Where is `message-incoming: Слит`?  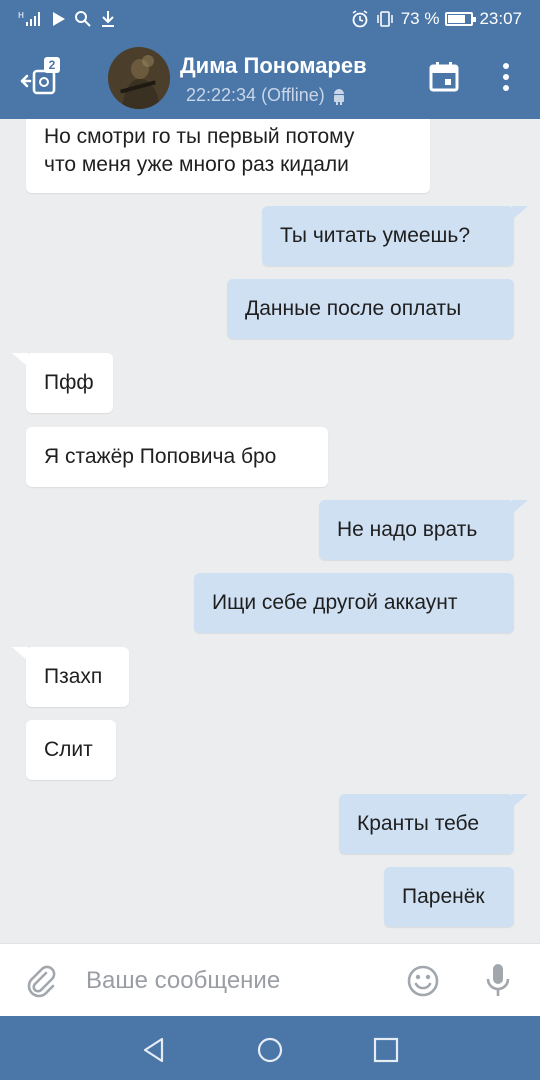
message-incoming: Слит is located at coordinates (71, 750).